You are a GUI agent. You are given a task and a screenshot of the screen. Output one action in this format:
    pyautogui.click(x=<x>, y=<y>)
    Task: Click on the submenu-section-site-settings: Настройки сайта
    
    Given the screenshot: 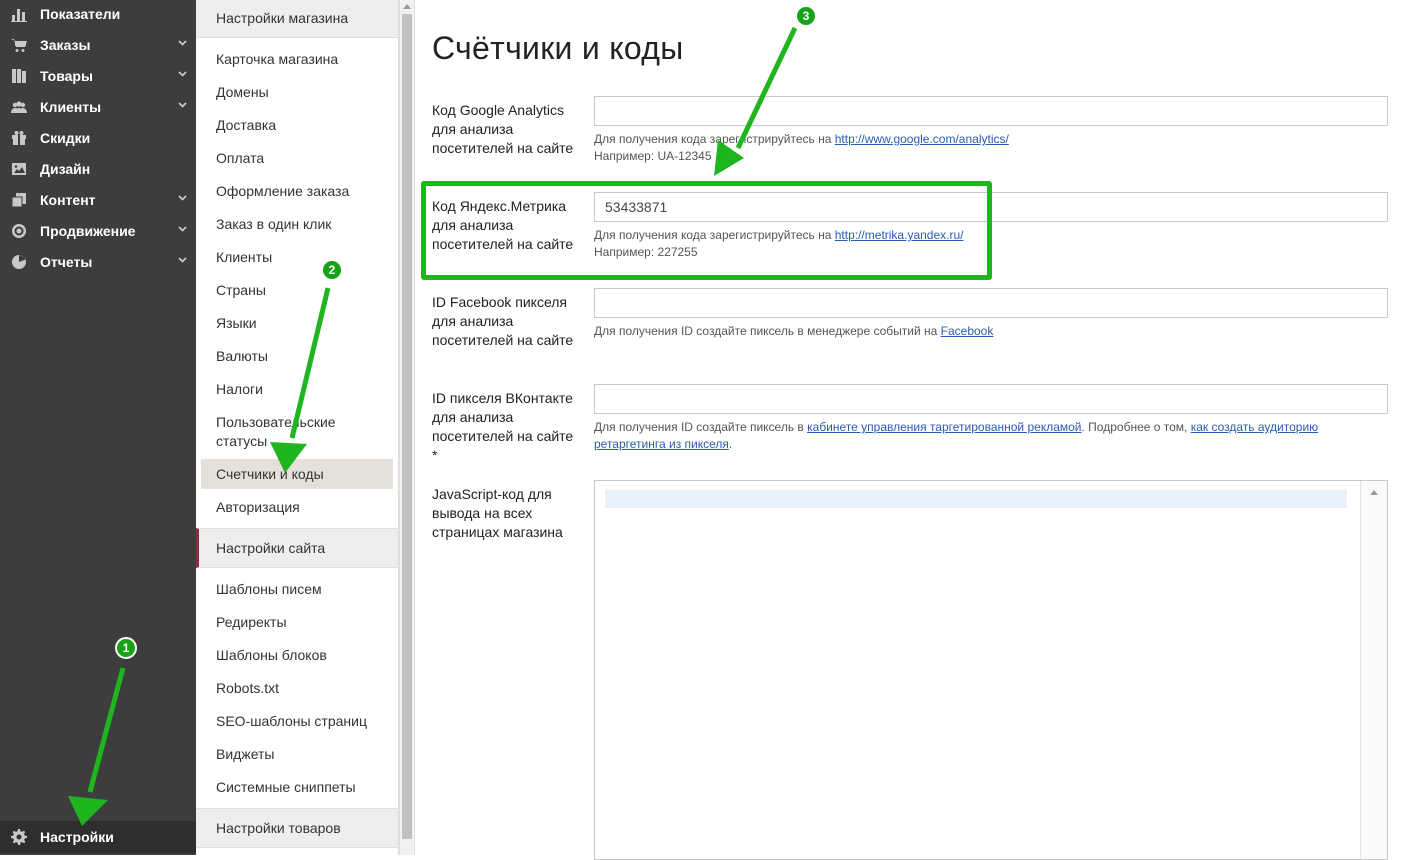 What is the action you would take?
    pyautogui.click(x=297, y=548)
    